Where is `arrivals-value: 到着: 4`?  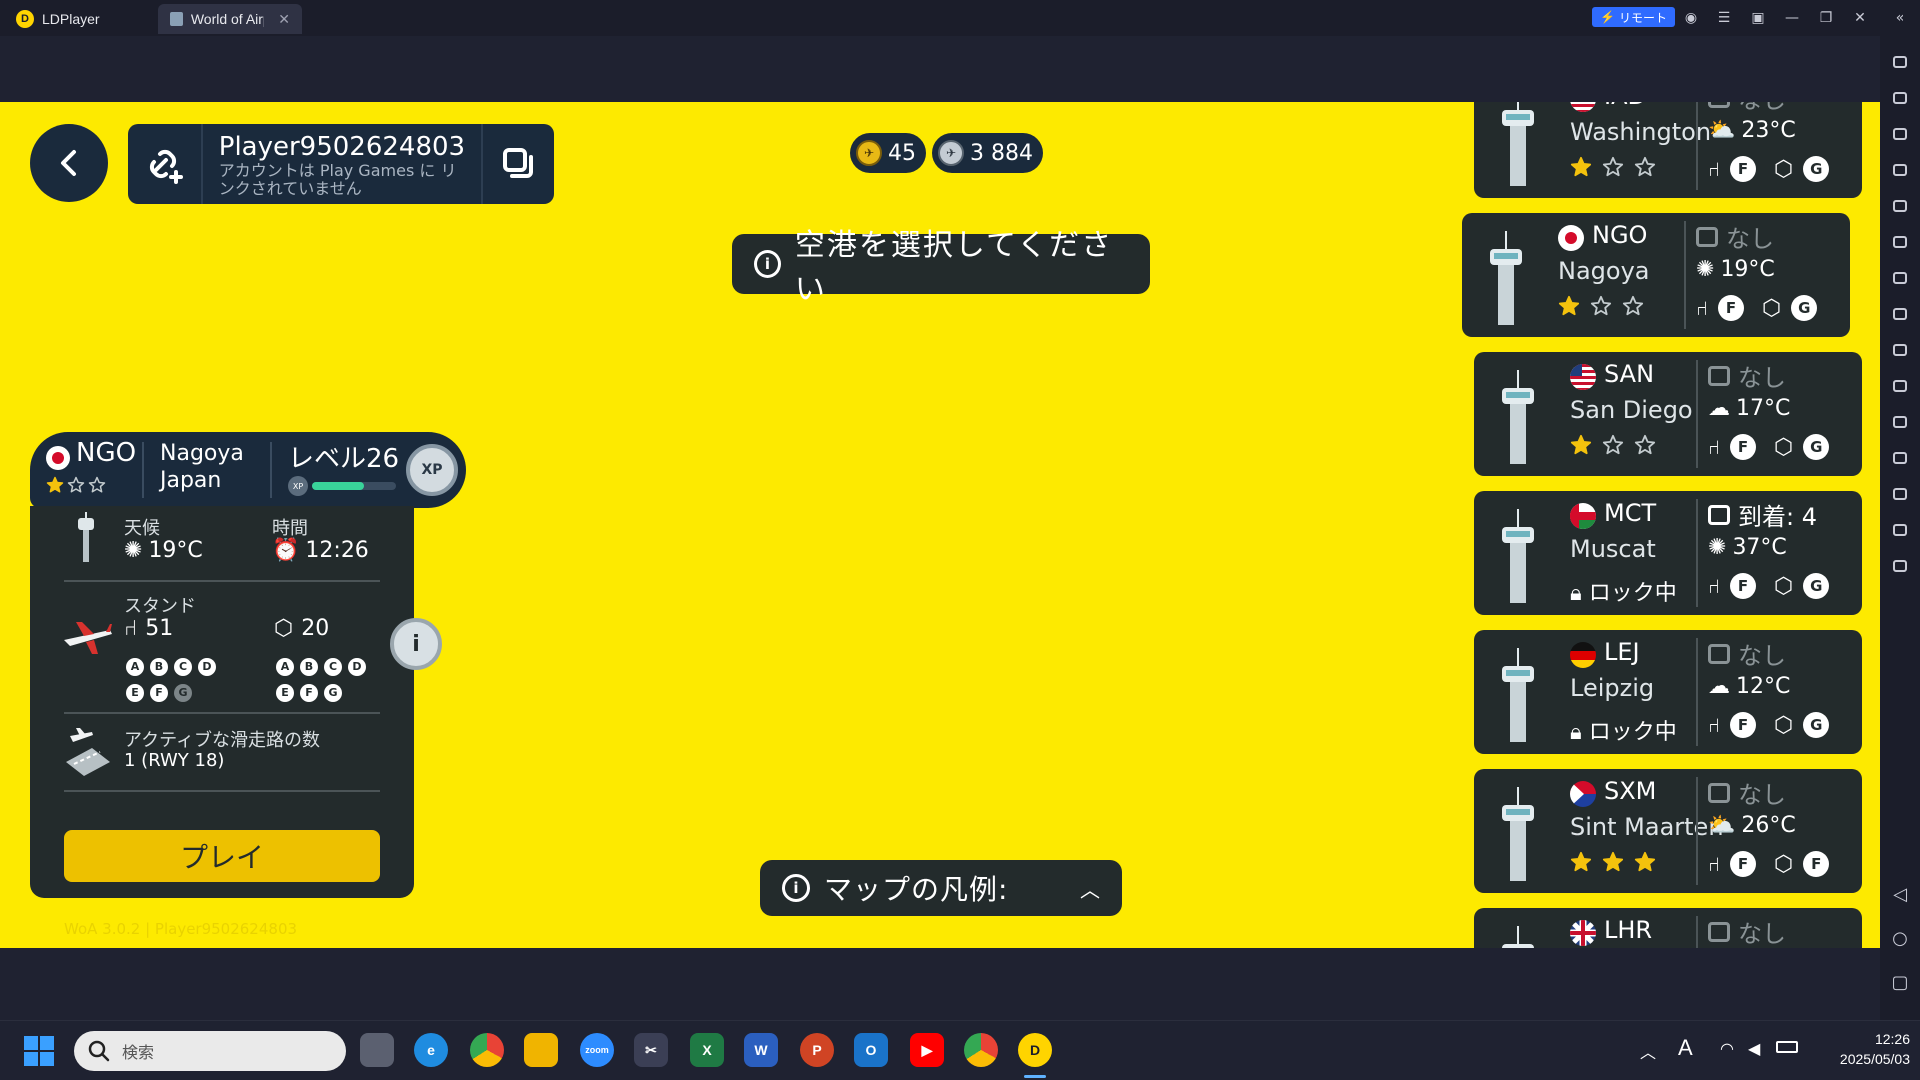 arrivals-value: 到着: 4 is located at coordinates (1777, 517).